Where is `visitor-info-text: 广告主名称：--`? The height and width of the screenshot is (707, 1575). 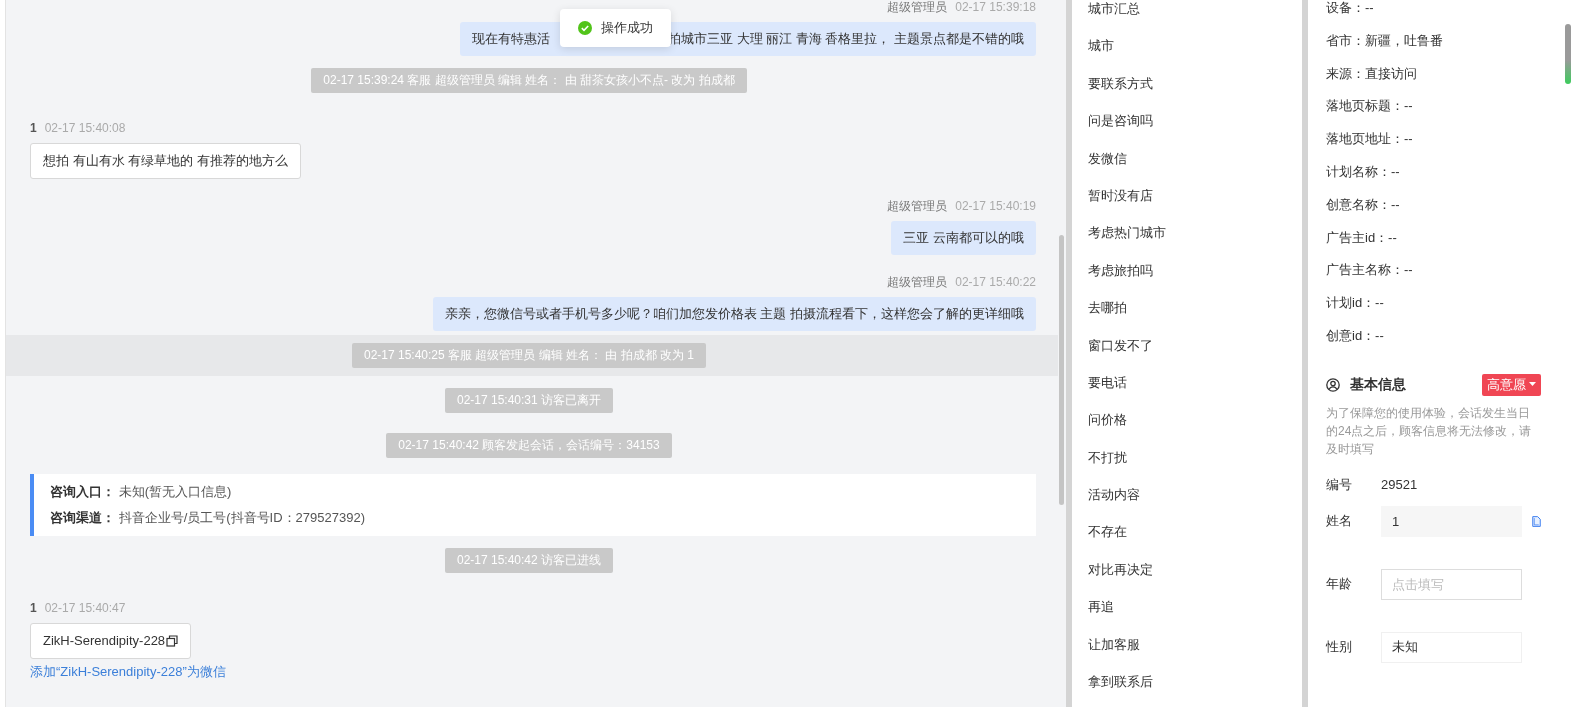
visitor-info-text: 广告主名称：-- is located at coordinates (1369, 270).